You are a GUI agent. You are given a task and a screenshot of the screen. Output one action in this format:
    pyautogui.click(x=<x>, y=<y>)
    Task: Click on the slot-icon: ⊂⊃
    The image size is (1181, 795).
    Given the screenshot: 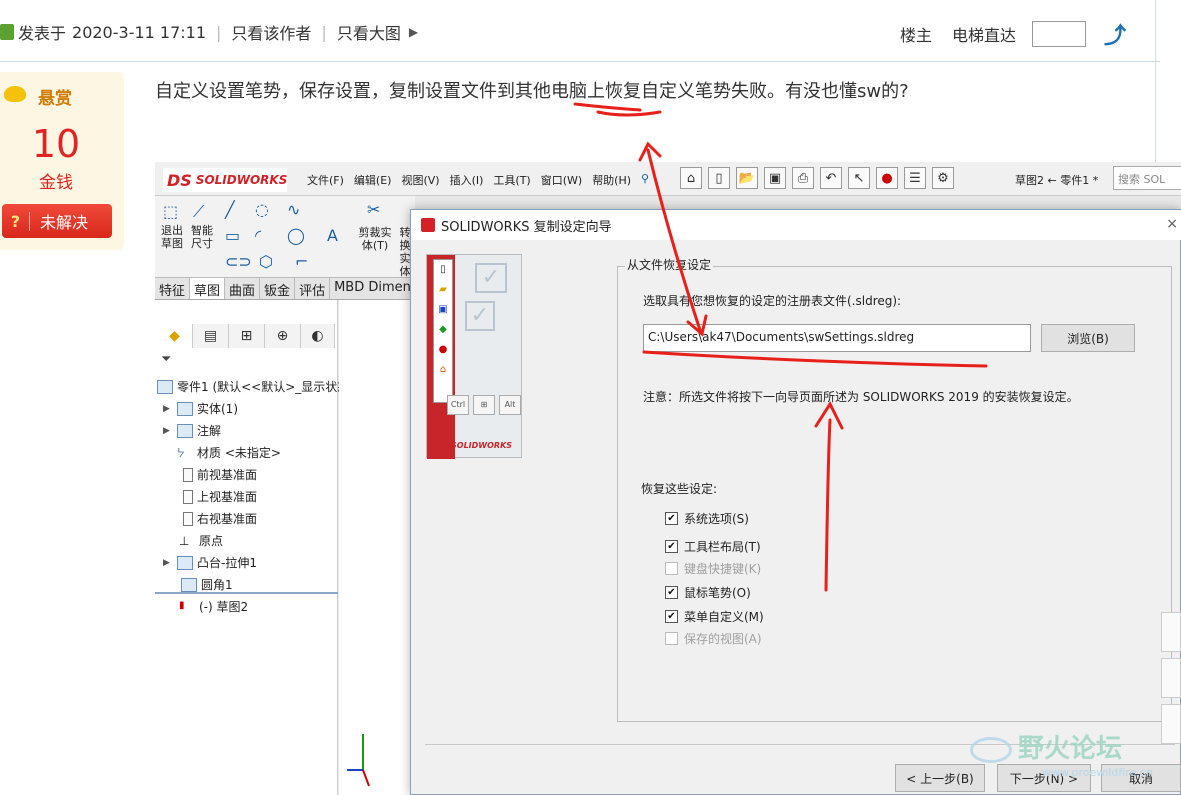 What is the action you would take?
    pyautogui.click(x=238, y=261)
    